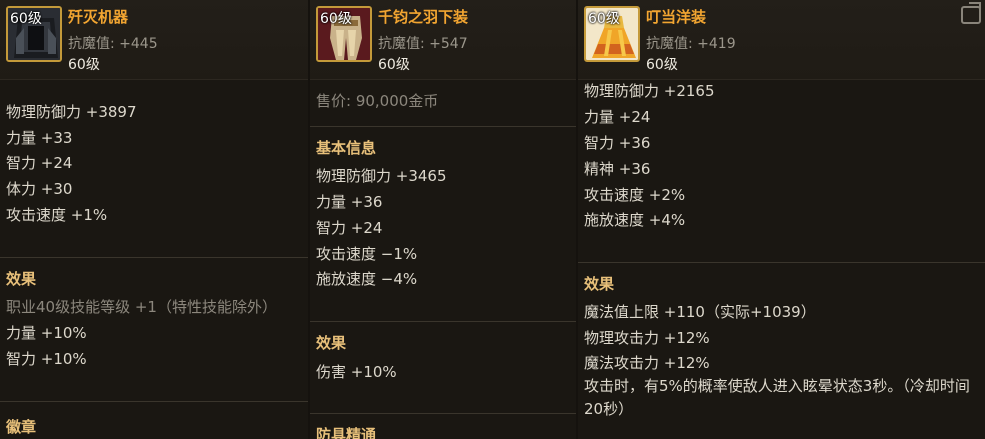 The width and height of the screenshot is (985, 439). I want to click on section-title-armor-mastery: 防具精通, so click(346, 432).